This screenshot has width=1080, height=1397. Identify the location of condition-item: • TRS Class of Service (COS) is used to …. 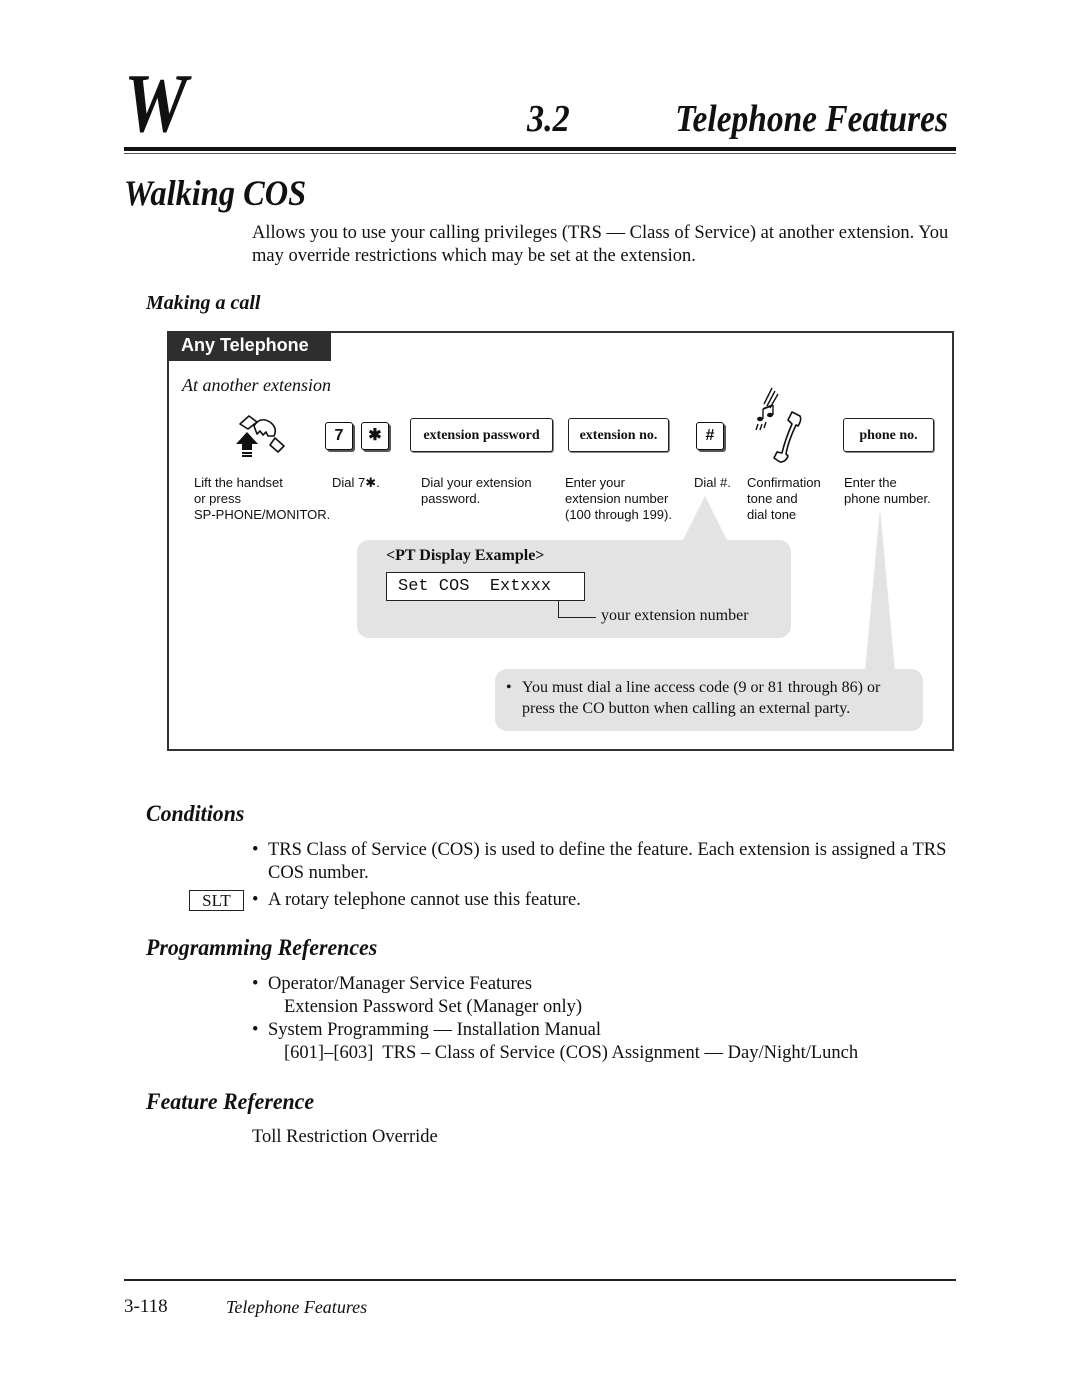
(604, 862).